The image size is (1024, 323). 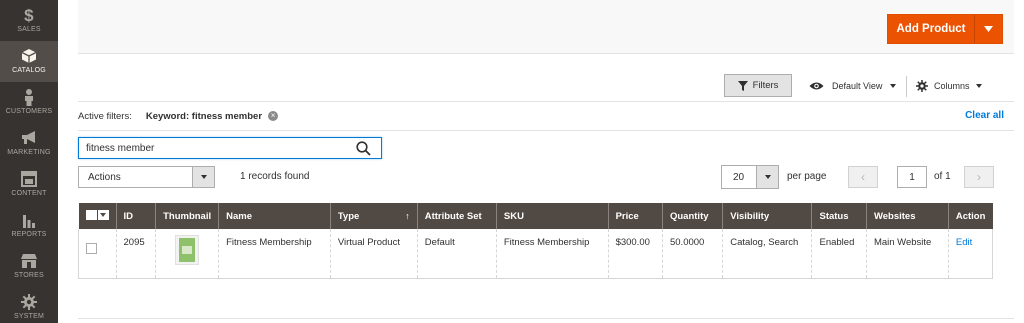 I want to click on filters-button: Filters, so click(x=758, y=85).